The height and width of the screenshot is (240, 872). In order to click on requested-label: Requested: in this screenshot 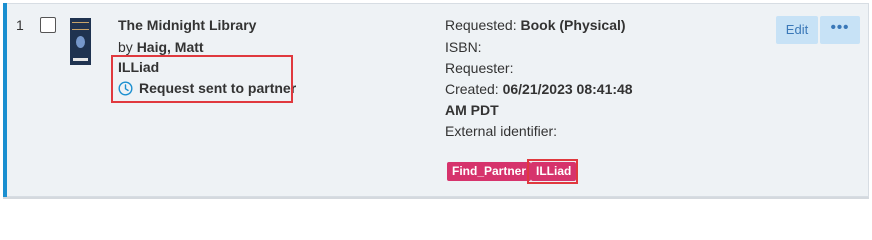, I will do `click(481, 25)`.